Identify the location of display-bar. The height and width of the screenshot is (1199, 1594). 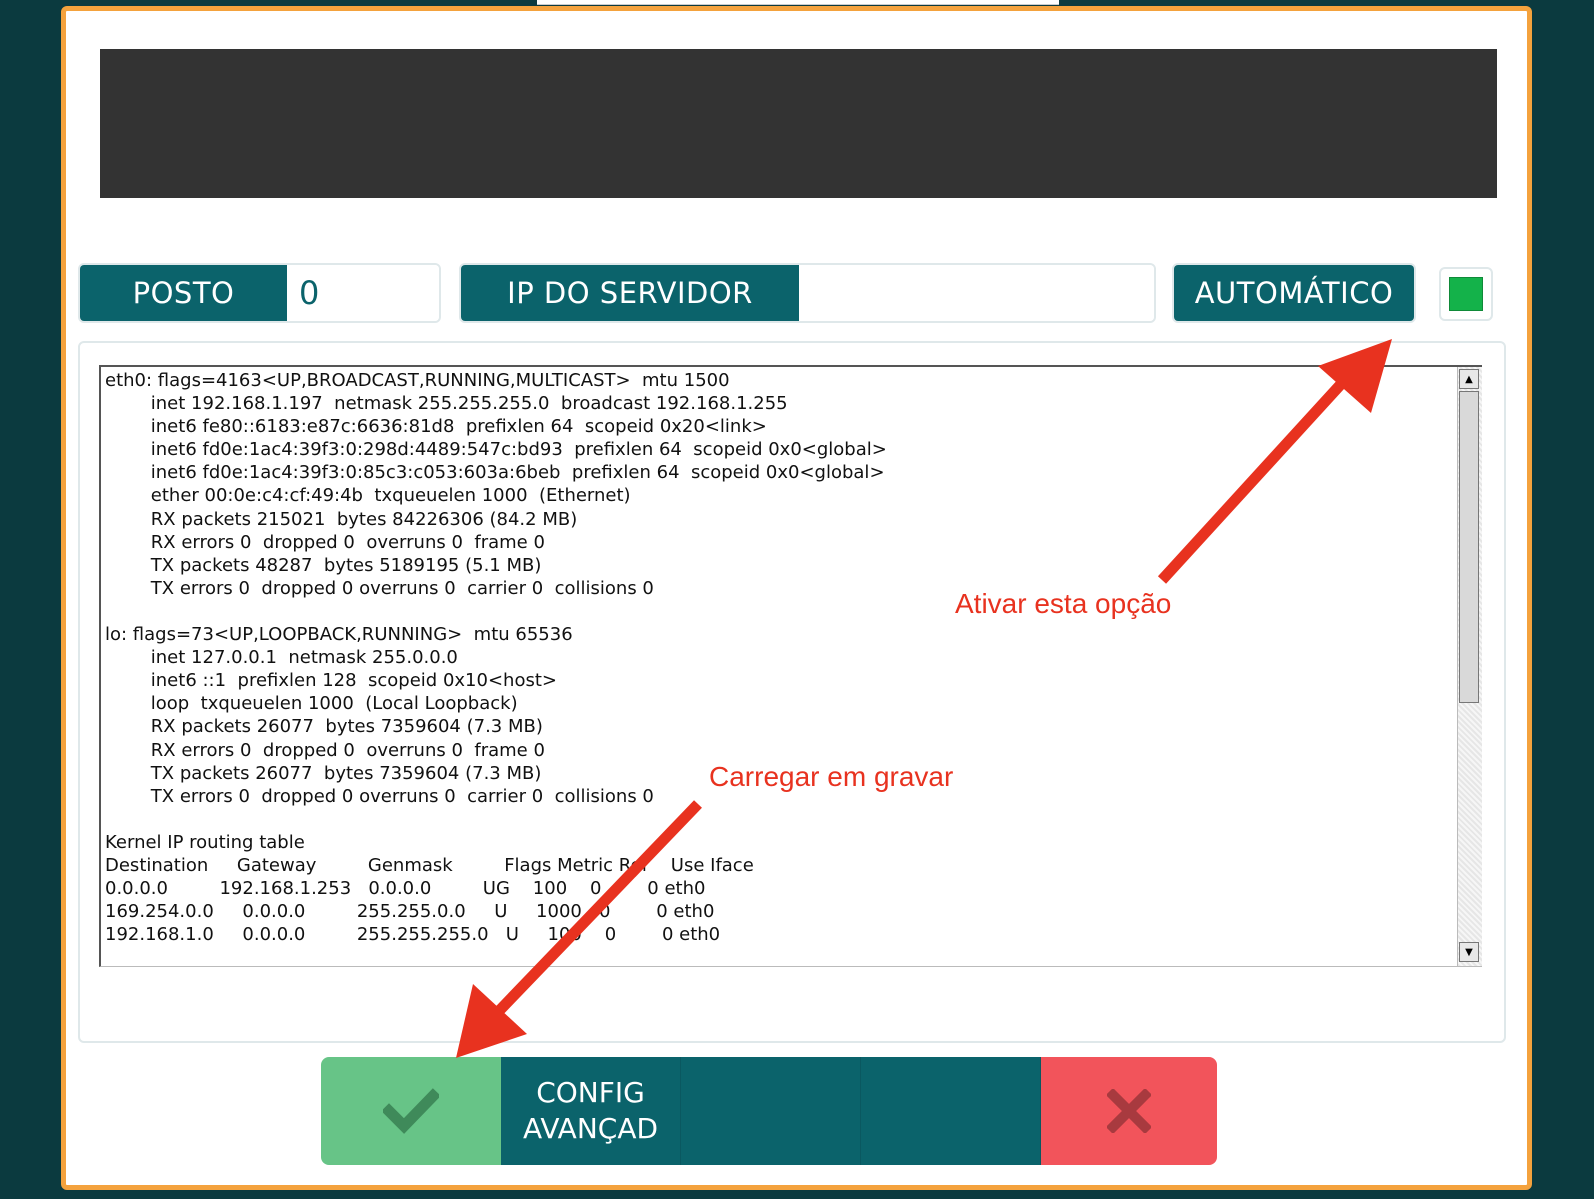
(798, 123).